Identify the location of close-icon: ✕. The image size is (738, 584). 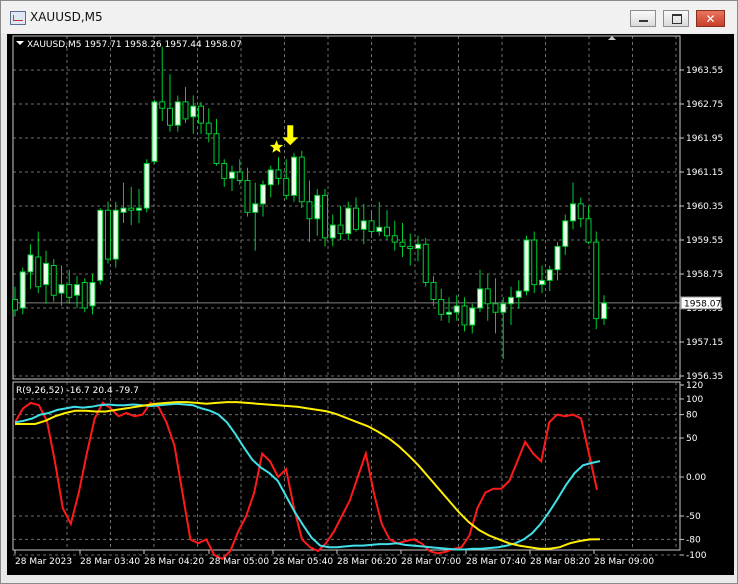
(710, 19).